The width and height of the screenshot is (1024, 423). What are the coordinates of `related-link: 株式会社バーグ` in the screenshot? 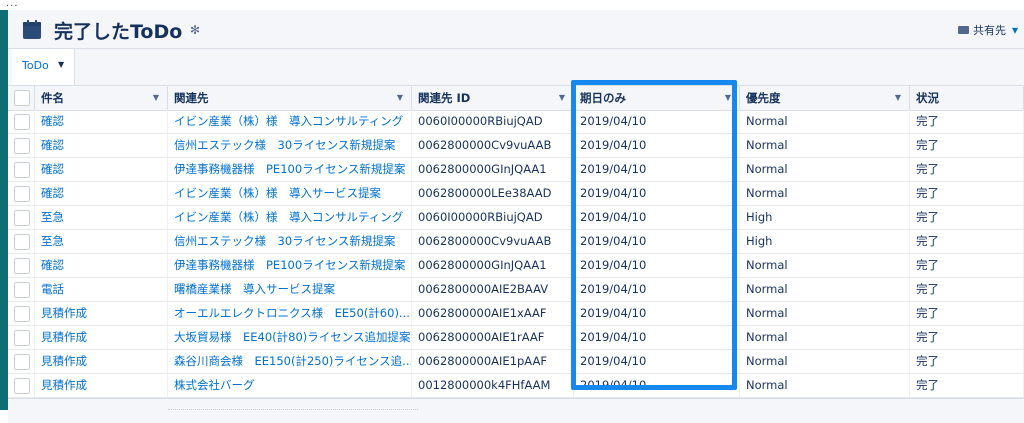 It's located at (290, 385).